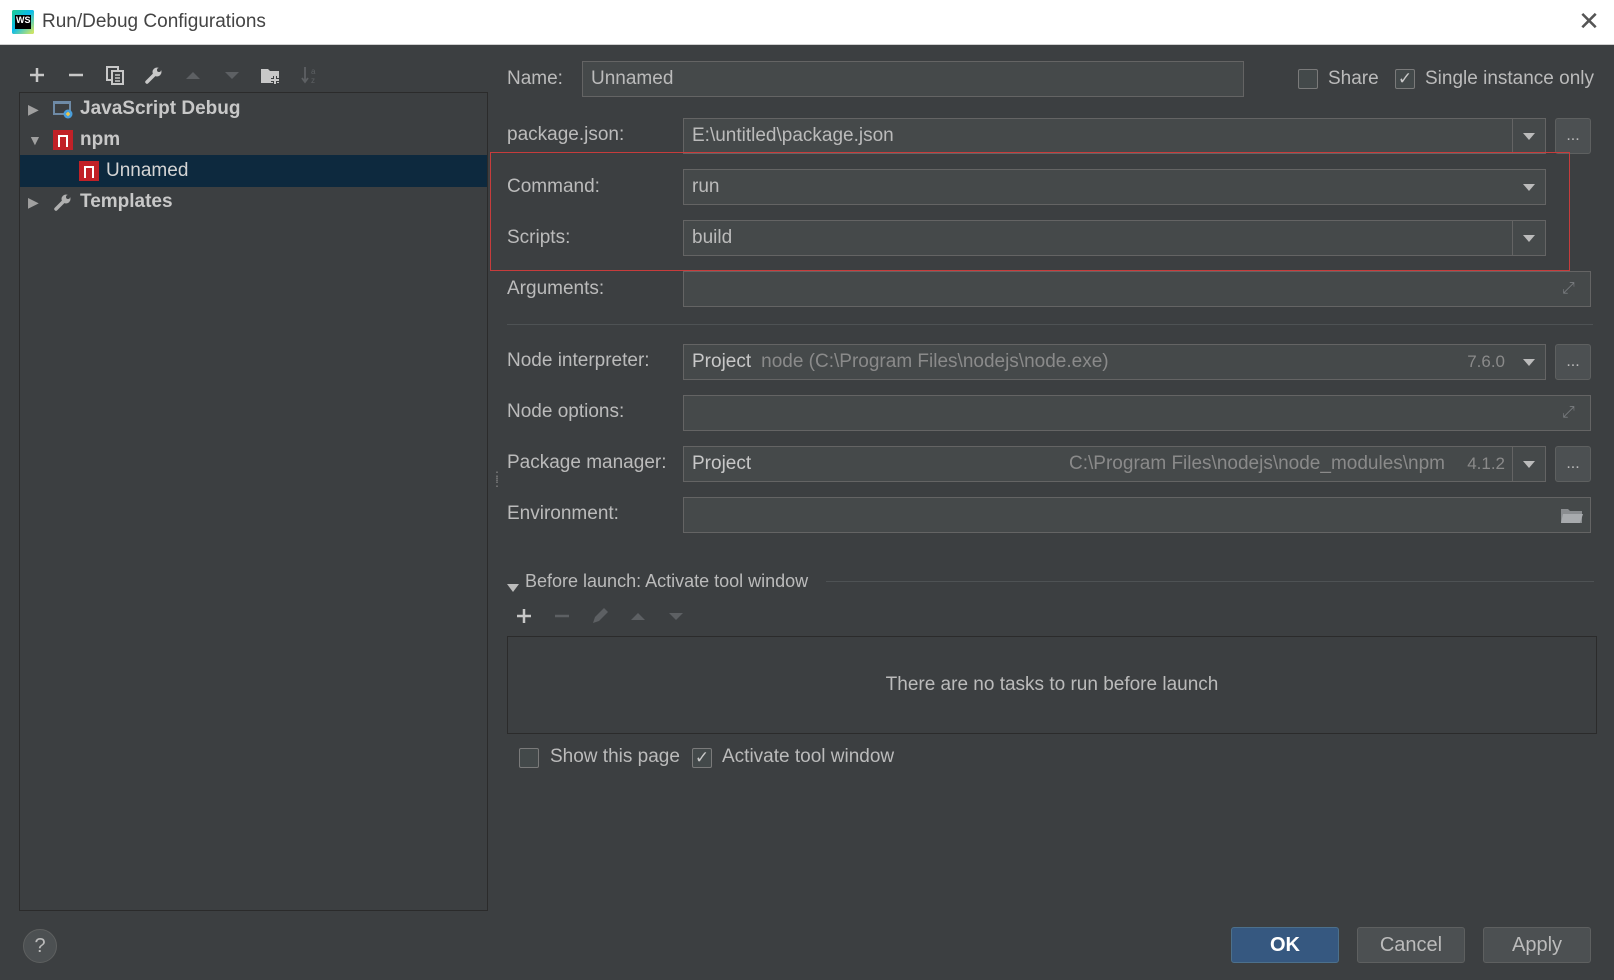 This screenshot has height=980, width=1614. I want to click on node-interpreter-version: 7.6.0, so click(1486, 361).